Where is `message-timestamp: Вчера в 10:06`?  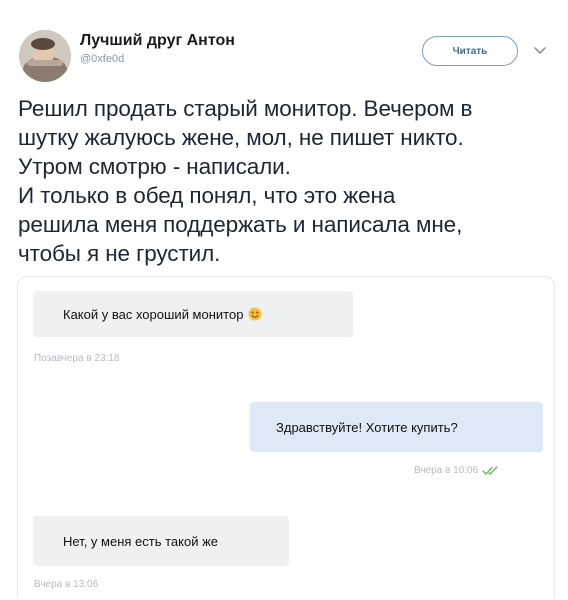
message-timestamp: Вчера в 10:06 is located at coordinates (457, 470).